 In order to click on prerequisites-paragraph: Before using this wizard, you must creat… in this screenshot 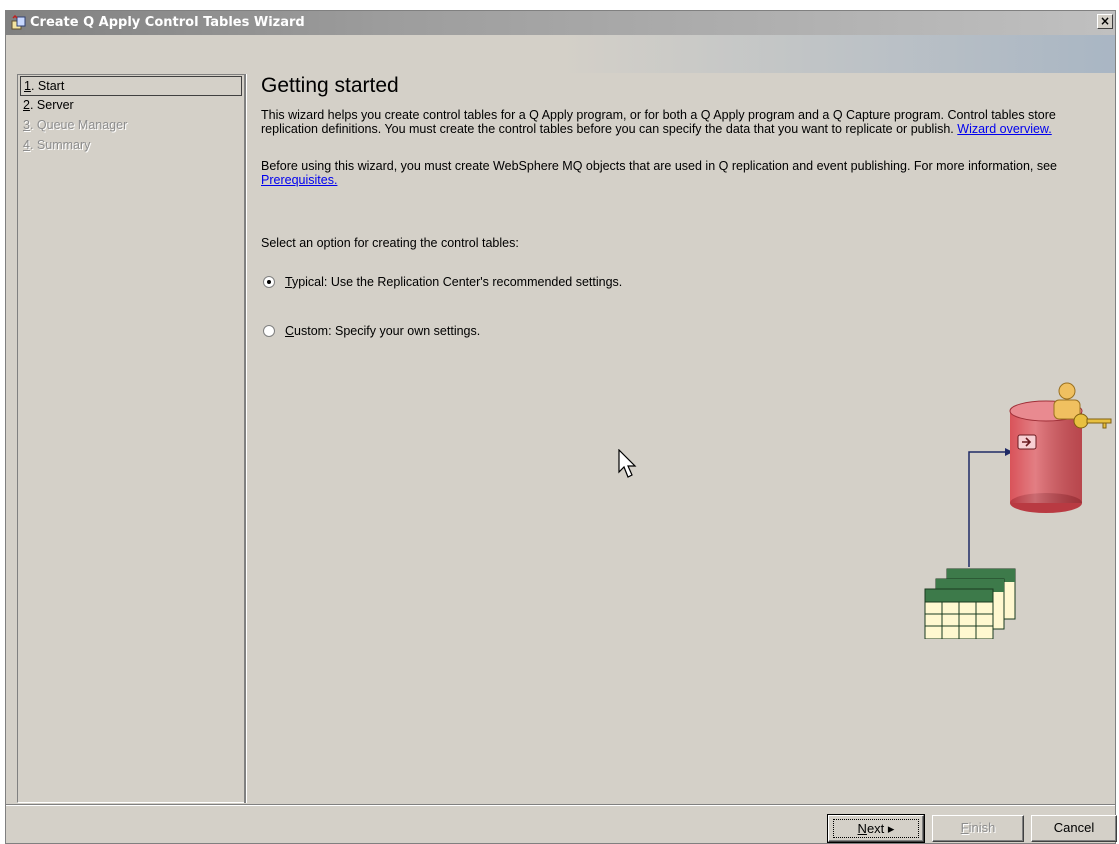, I will do `click(659, 173)`.